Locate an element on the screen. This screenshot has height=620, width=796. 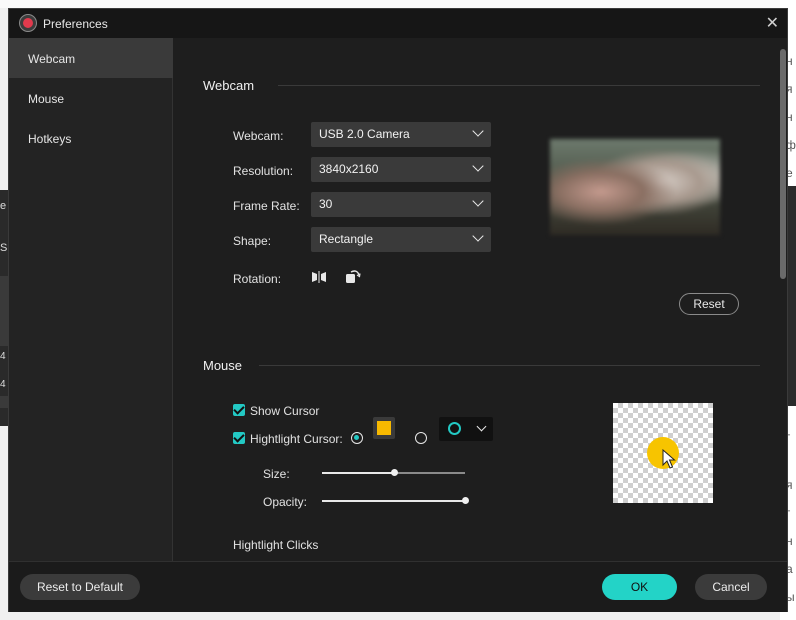
highlight-ring-radio is located at coordinates (421, 438).